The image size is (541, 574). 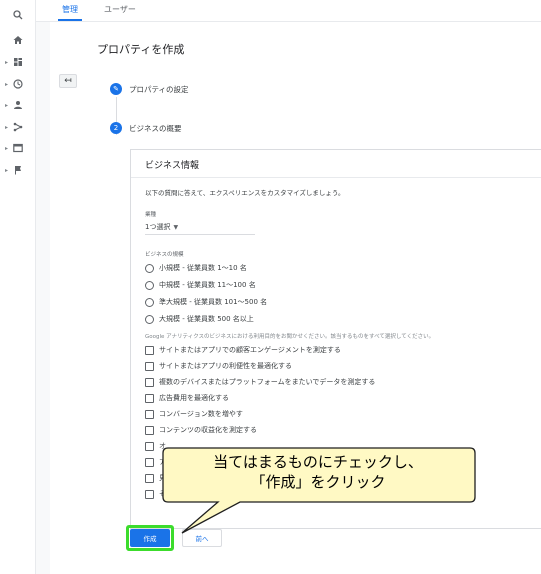 What do you see at coordinates (206, 319) in the screenshot?
I see `radio-label: 大規模 - 従業員数 500 名以上` at bounding box center [206, 319].